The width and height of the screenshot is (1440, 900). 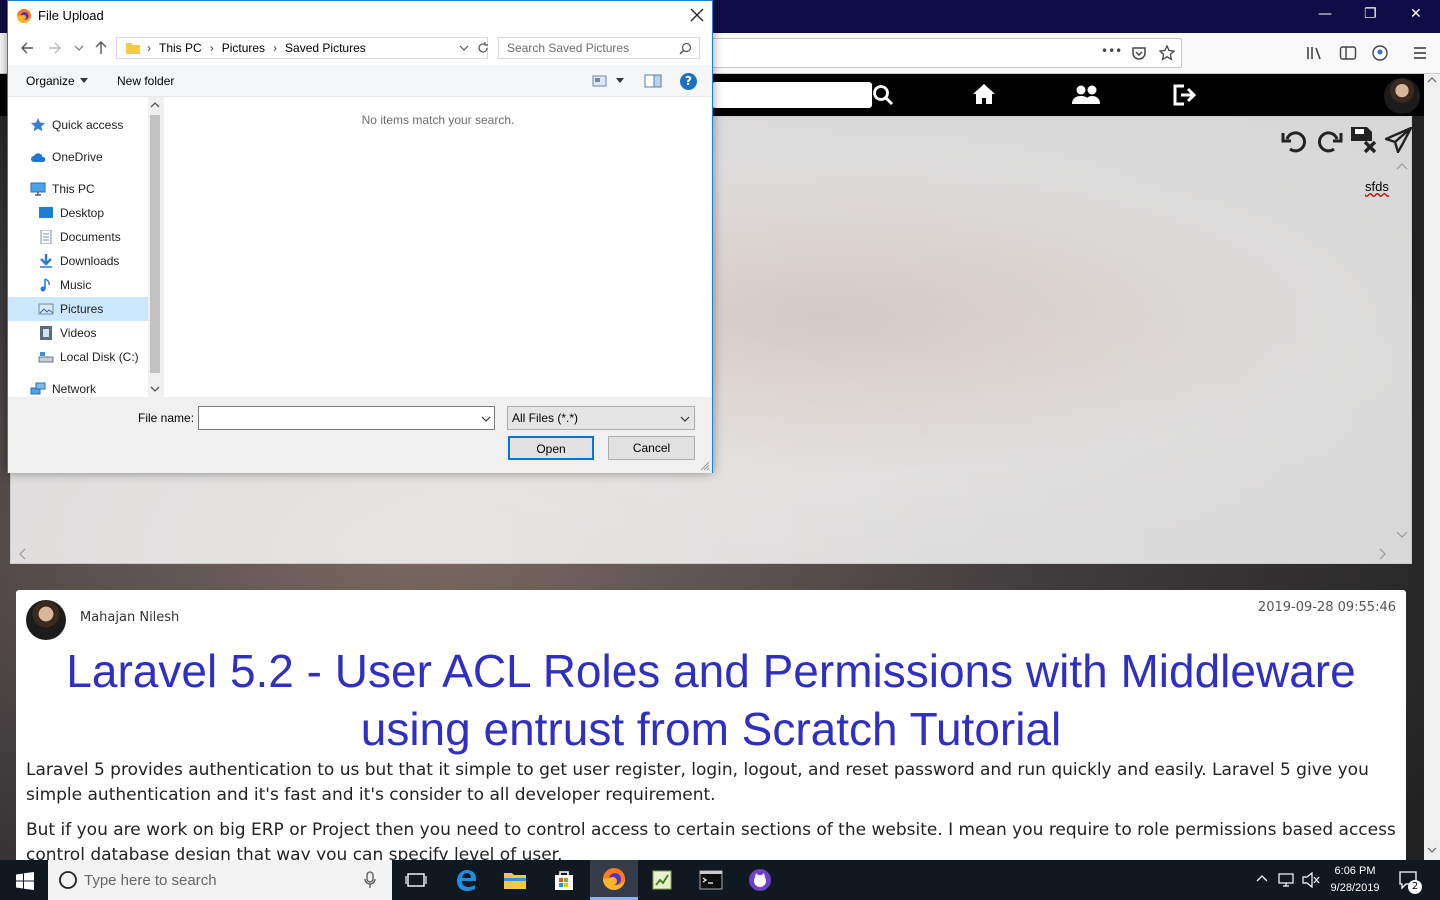 What do you see at coordinates (551, 448) in the screenshot?
I see `open-button: Open` at bounding box center [551, 448].